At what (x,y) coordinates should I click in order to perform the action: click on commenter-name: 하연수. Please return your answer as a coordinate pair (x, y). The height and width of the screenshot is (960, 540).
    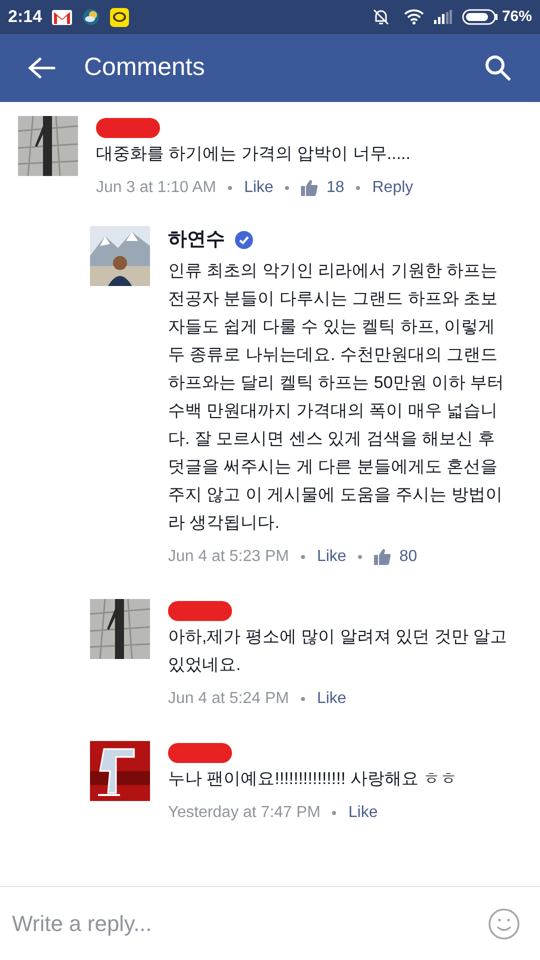
    Looking at the image, I should click on (196, 240).